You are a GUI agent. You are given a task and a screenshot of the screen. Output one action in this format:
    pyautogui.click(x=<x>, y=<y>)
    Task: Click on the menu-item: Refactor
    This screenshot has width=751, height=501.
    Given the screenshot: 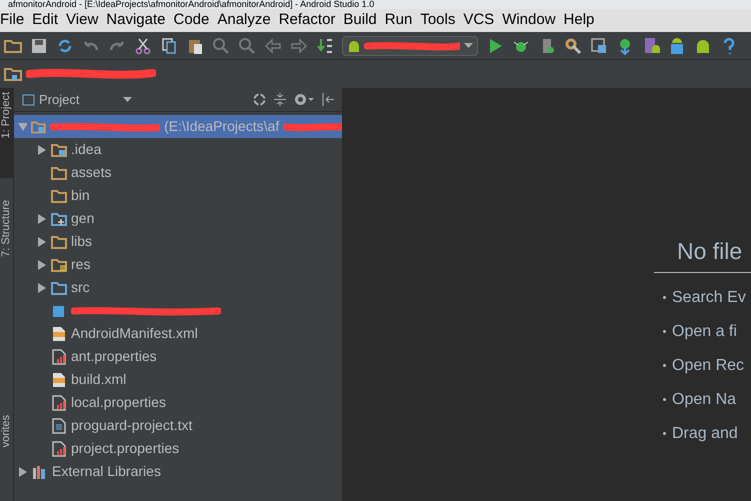 What is the action you would take?
    pyautogui.click(x=307, y=20)
    